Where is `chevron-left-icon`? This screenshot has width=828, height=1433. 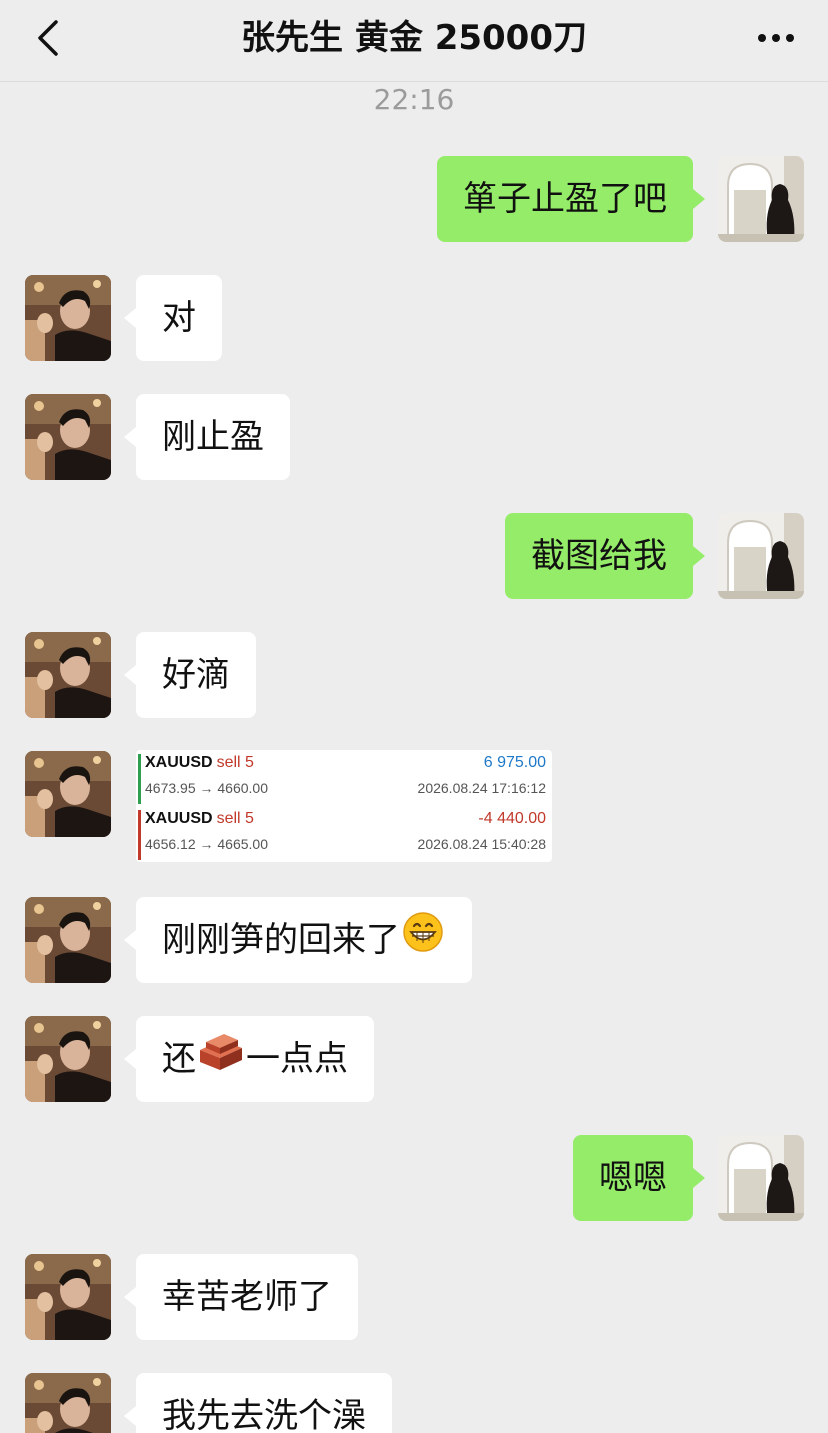 chevron-left-icon is located at coordinates (48, 38).